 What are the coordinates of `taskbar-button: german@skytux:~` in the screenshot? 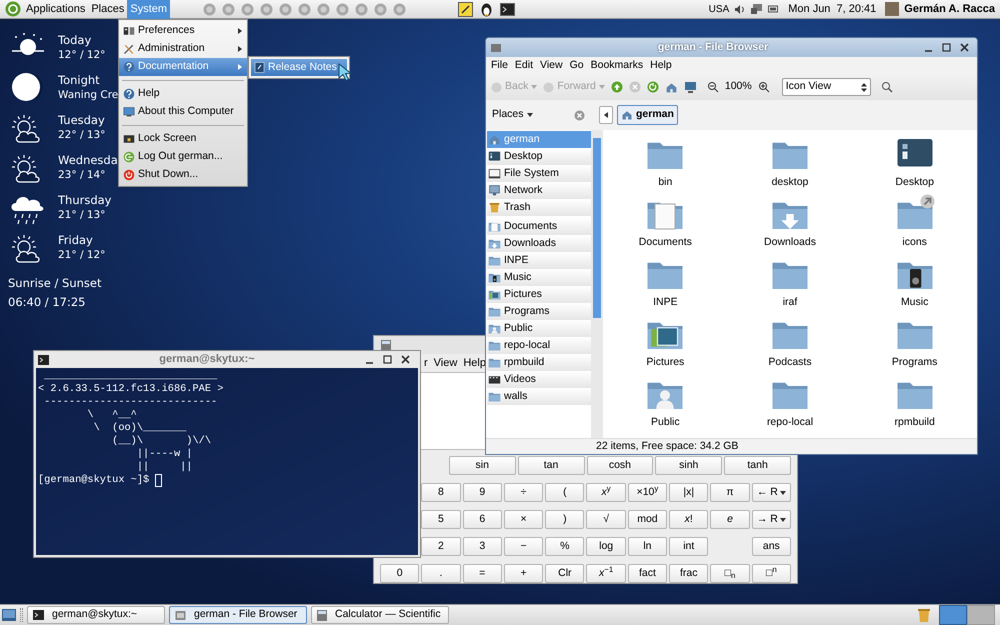 It's located at (96, 615).